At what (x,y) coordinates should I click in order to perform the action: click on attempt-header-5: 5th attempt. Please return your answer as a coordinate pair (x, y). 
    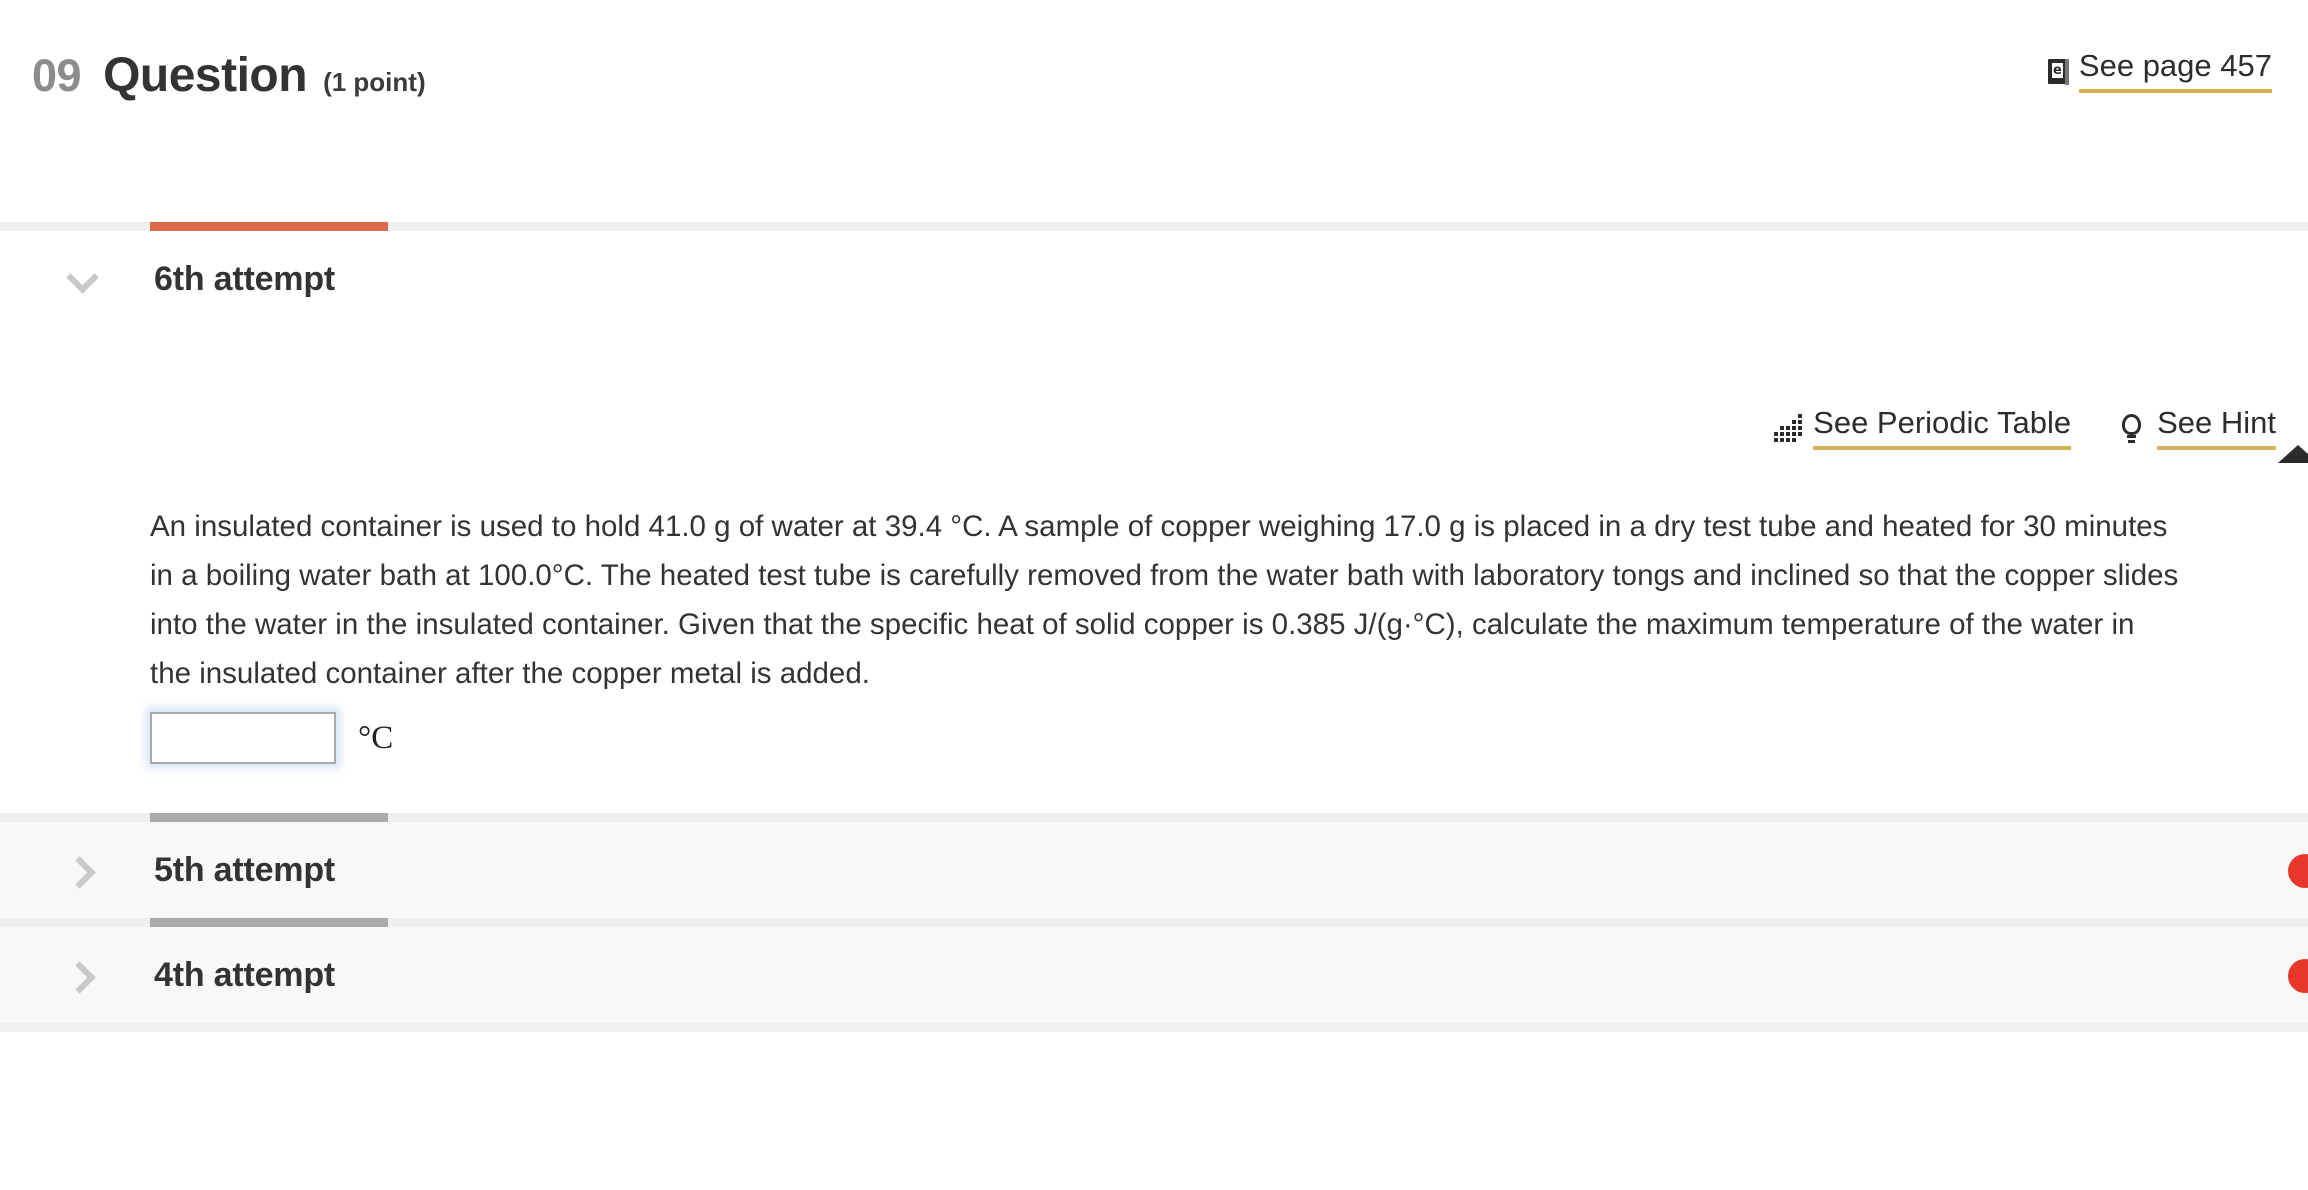
    Looking at the image, I should click on (1154, 870).